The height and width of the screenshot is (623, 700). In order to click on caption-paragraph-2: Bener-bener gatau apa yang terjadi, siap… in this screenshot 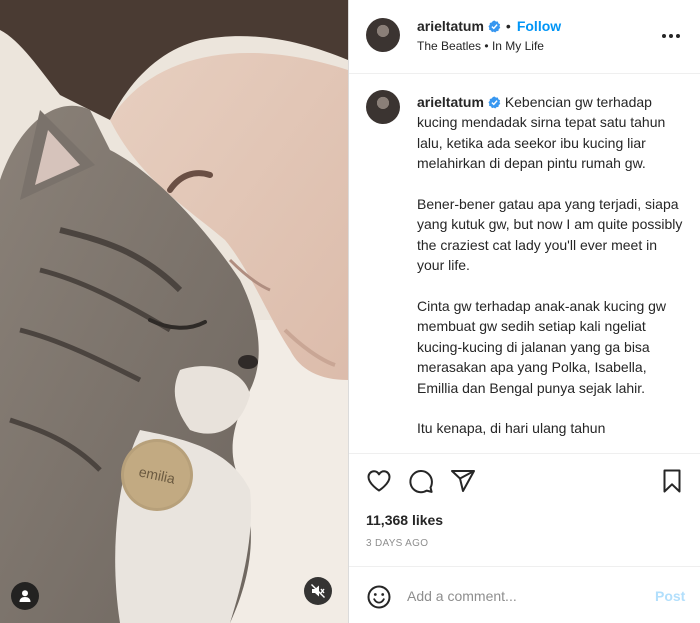, I will do `click(550, 235)`.